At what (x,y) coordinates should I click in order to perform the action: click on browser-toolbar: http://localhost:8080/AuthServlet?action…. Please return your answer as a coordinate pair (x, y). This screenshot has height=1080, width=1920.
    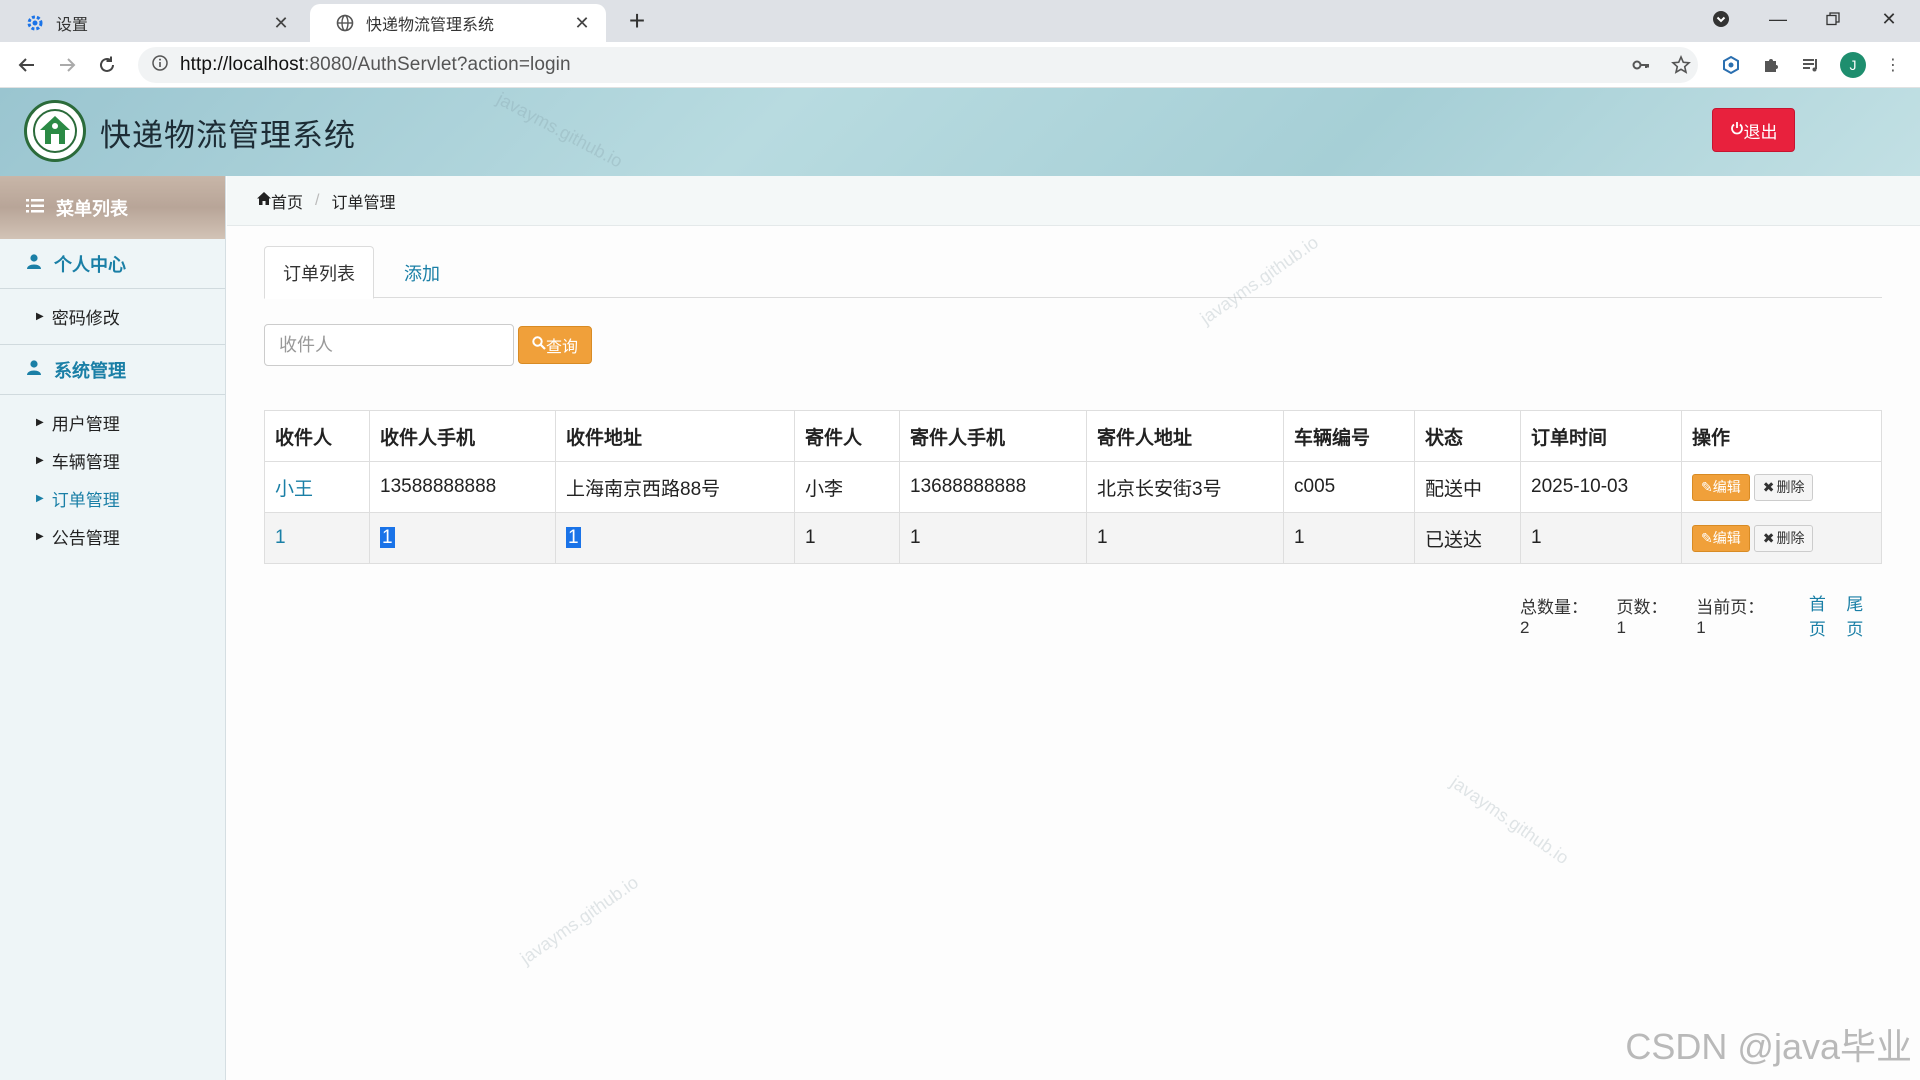
    Looking at the image, I should click on (960, 65).